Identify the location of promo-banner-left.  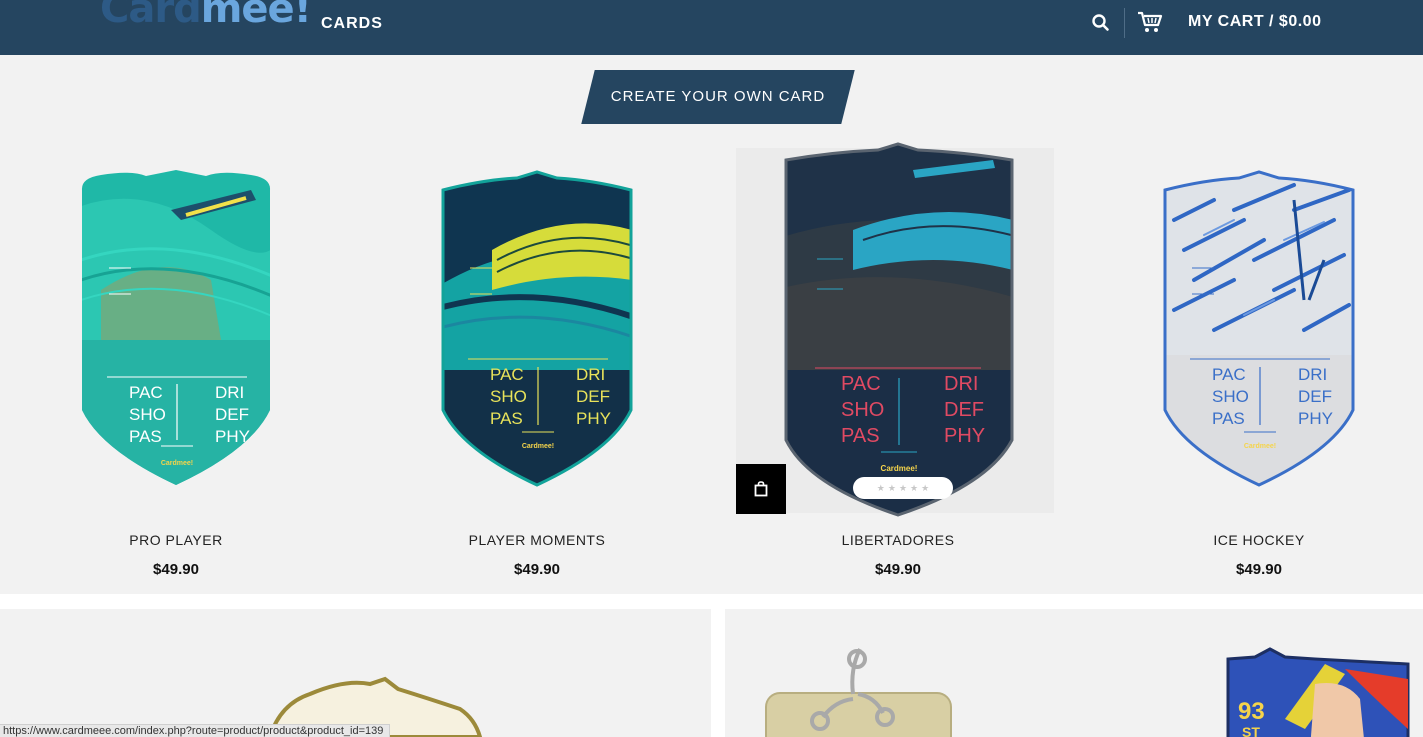
(355, 673).